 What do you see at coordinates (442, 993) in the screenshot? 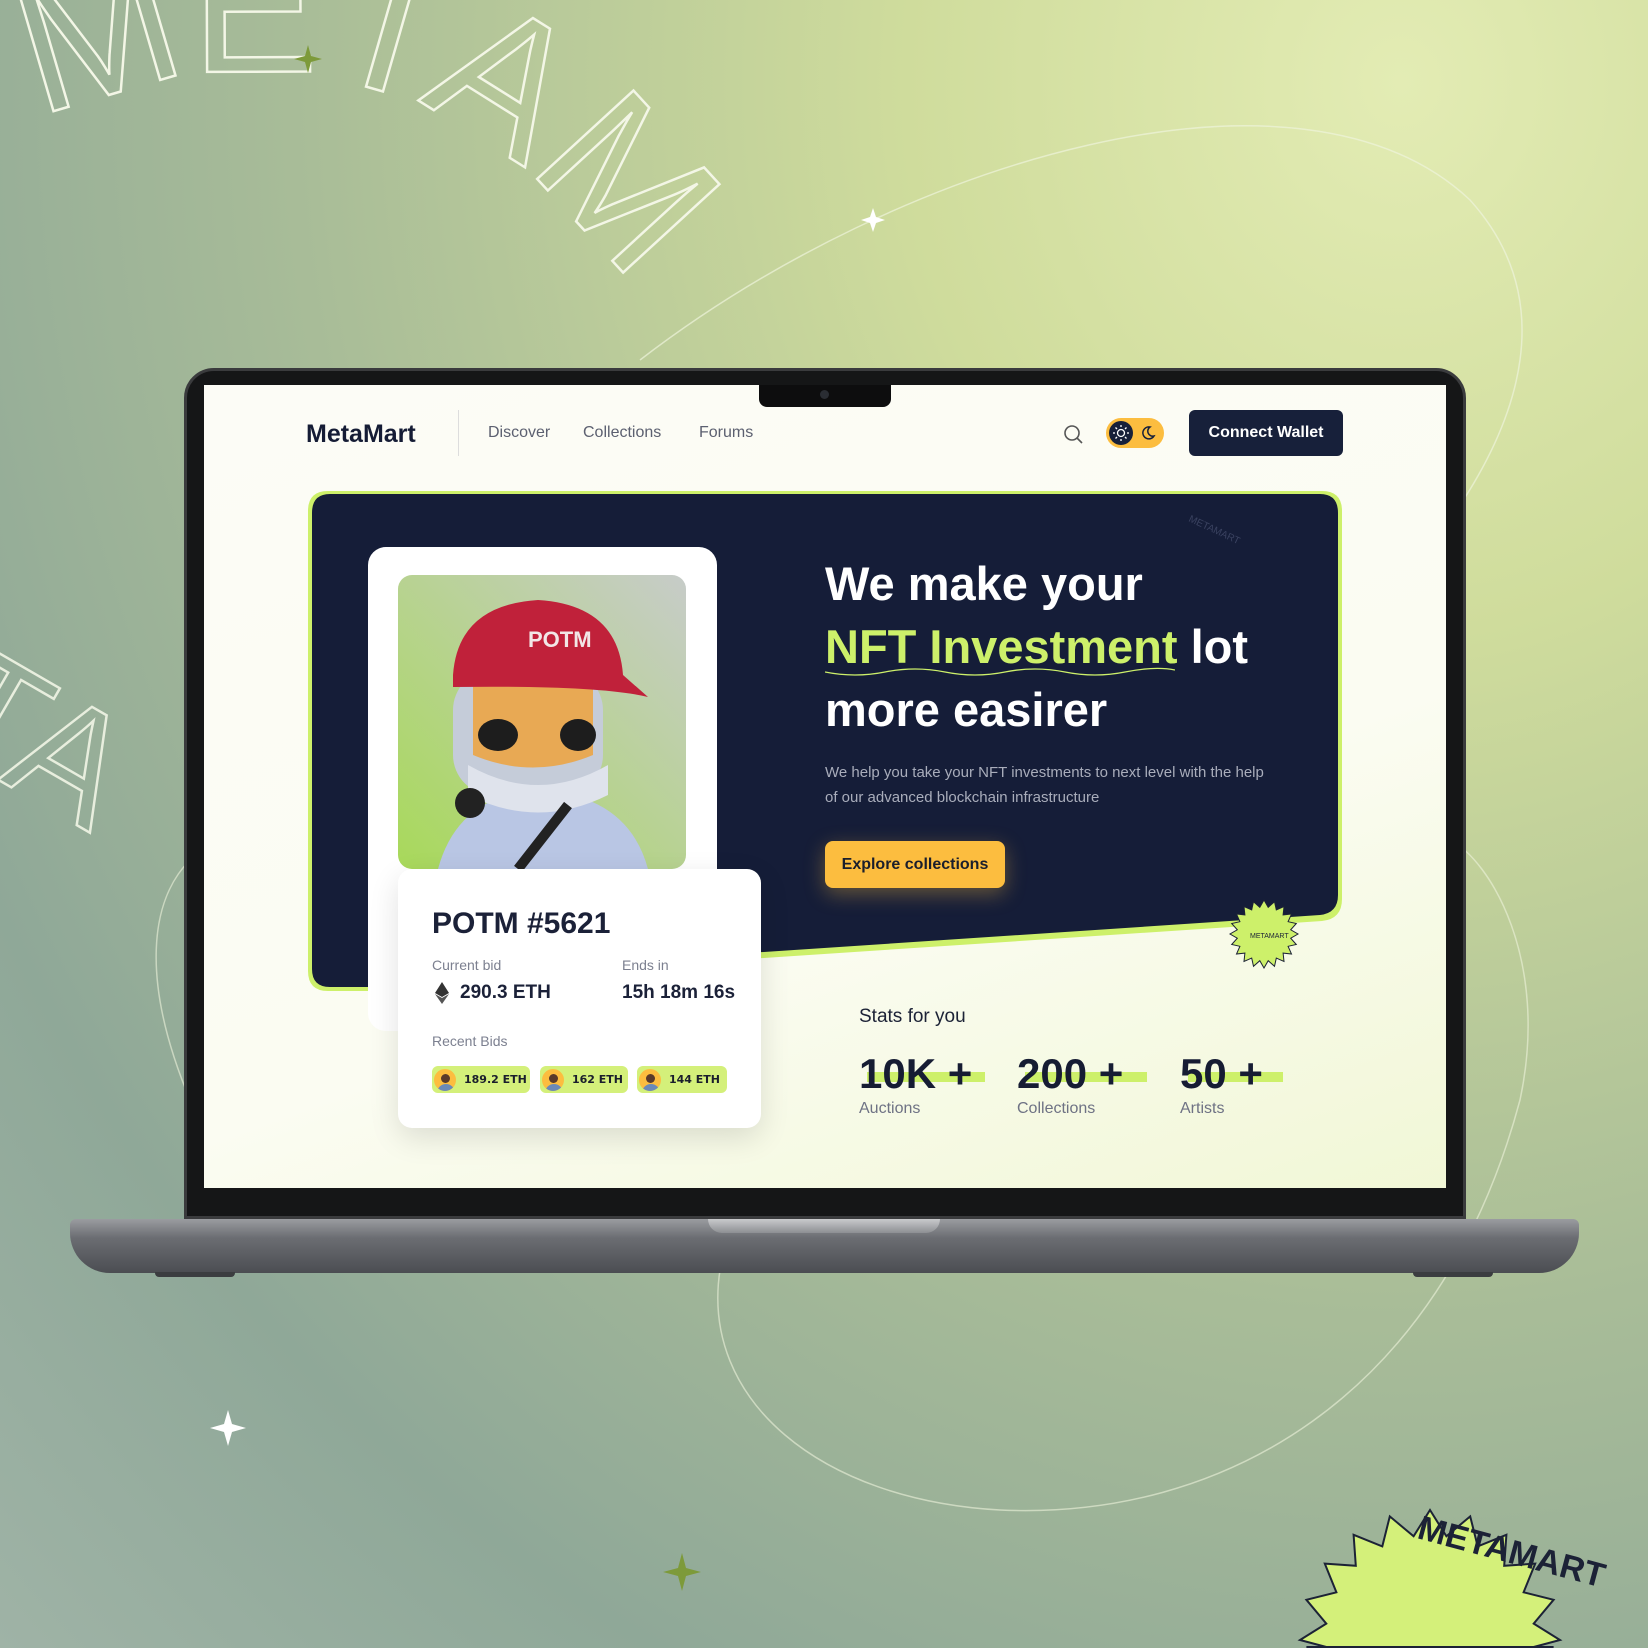
I see `ethereum-icon` at bounding box center [442, 993].